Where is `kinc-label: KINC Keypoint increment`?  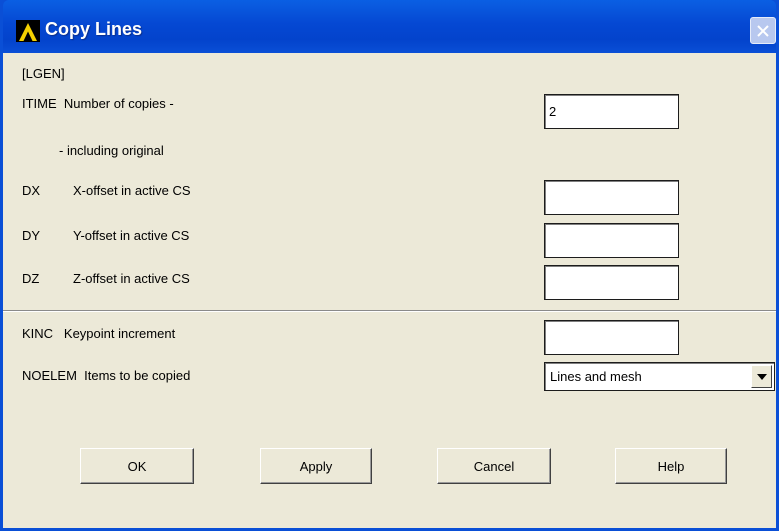
kinc-label: KINC Keypoint increment is located at coordinates (99, 333).